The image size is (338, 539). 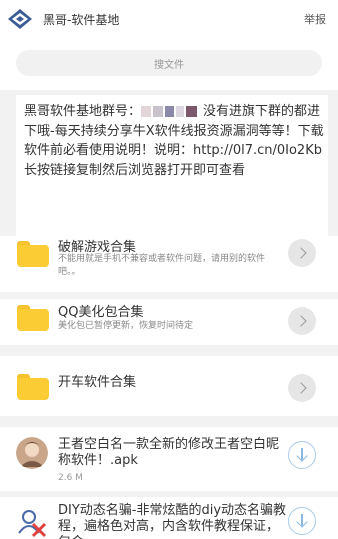 What do you see at coordinates (162, 265) in the screenshot?
I see `folder-description: 不能用就是手机不兼容或者软件问题，请用别的软件吧。。` at bounding box center [162, 265].